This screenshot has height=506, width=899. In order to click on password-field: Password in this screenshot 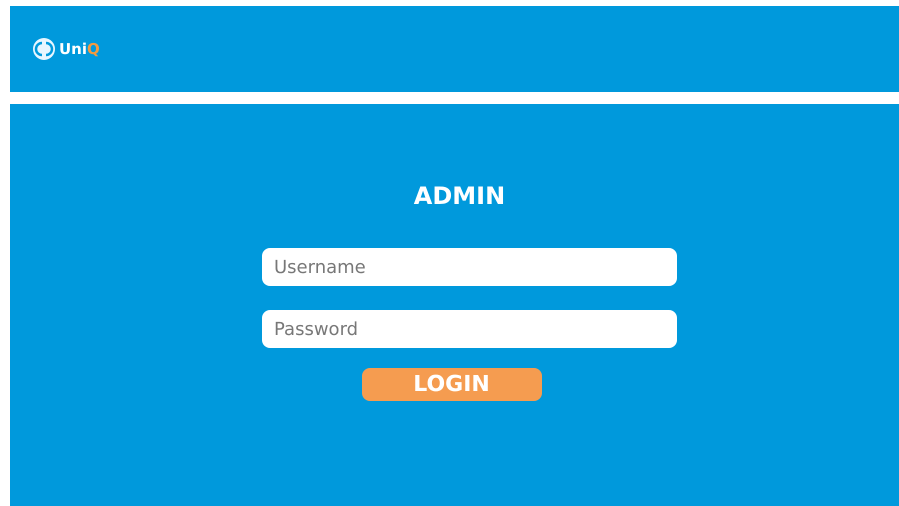, I will do `click(469, 329)`.